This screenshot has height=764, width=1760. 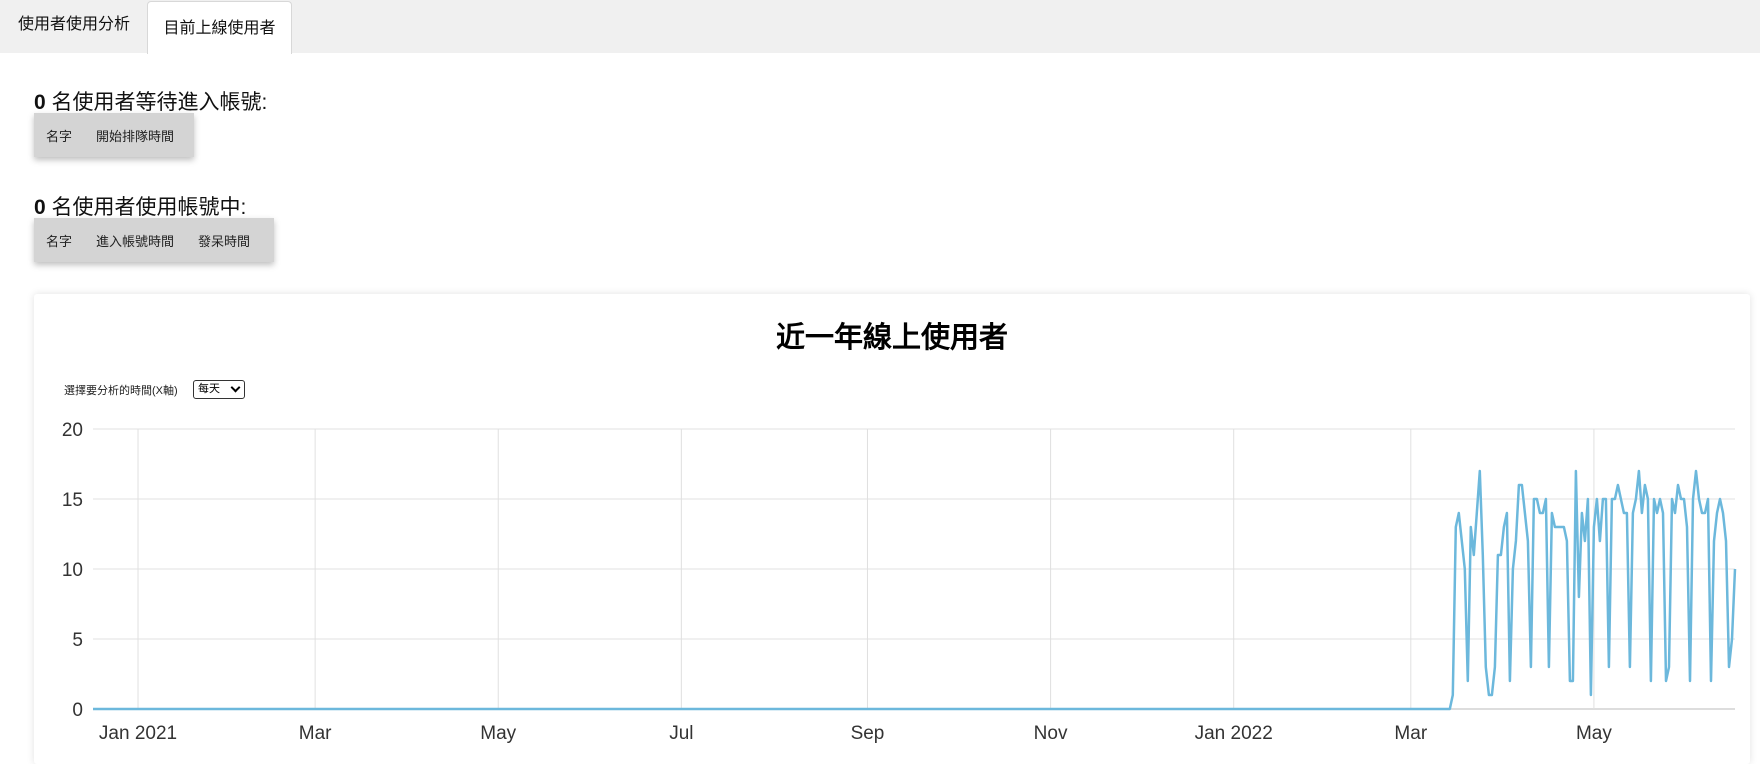 What do you see at coordinates (77, 640) in the screenshot?
I see `y-tick-label: 5` at bounding box center [77, 640].